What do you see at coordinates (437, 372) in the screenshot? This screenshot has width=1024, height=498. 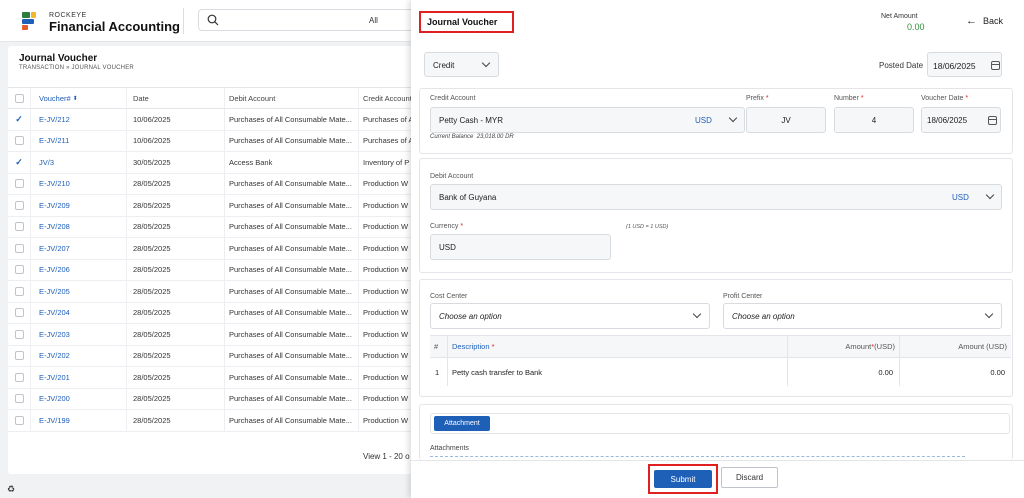 I see `line-number: 1` at bounding box center [437, 372].